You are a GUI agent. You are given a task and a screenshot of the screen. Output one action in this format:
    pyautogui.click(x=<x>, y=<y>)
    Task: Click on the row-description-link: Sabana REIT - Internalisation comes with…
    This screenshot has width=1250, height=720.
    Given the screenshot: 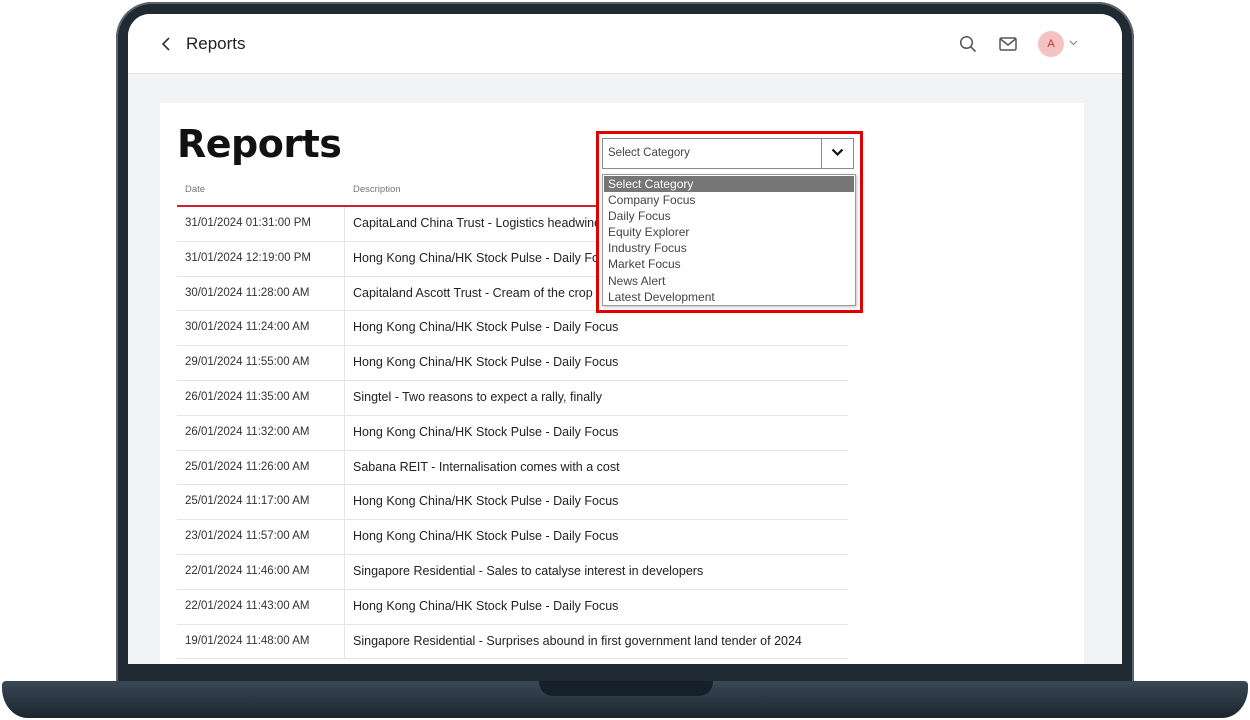 What is the action you would take?
    pyautogui.click(x=486, y=468)
    